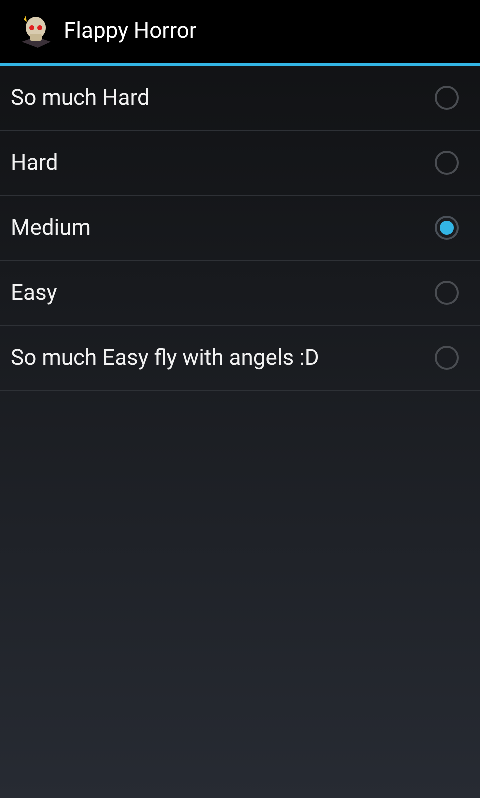  Describe the element at coordinates (240, 163) in the screenshot. I see `radio-option: Hard` at that location.